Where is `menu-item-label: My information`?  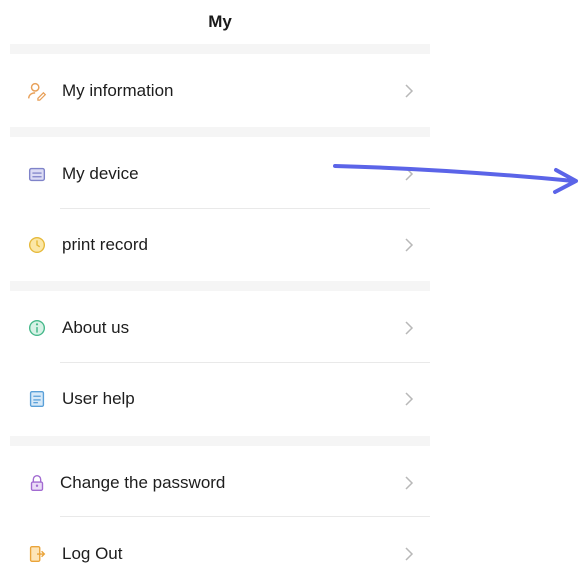 menu-item-label: My information is located at coordinates (118, 90).